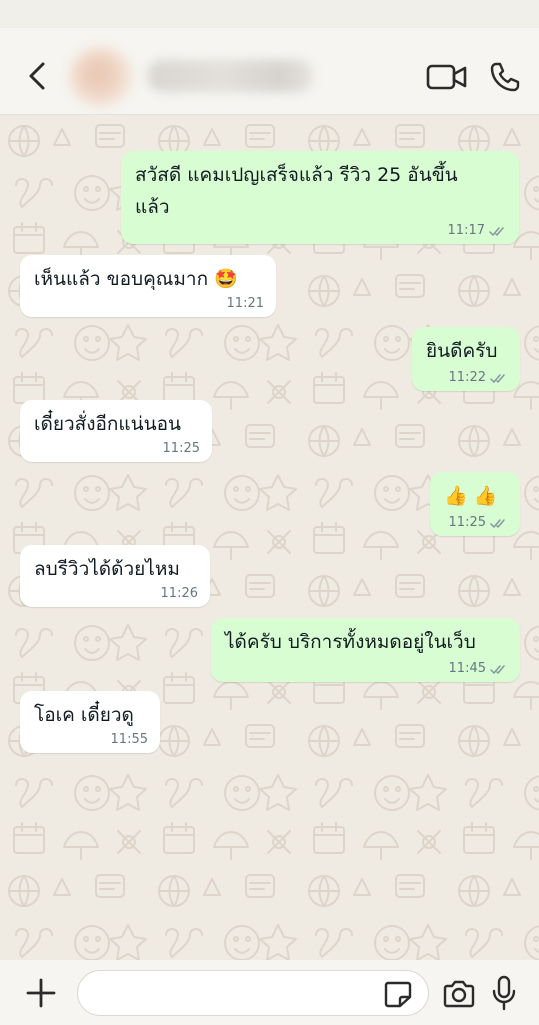  I want to click on message-outgoing: ได้ครับ บริการทั้งหมดอยู่ในเว็บ 11:45, so click(365, 650).